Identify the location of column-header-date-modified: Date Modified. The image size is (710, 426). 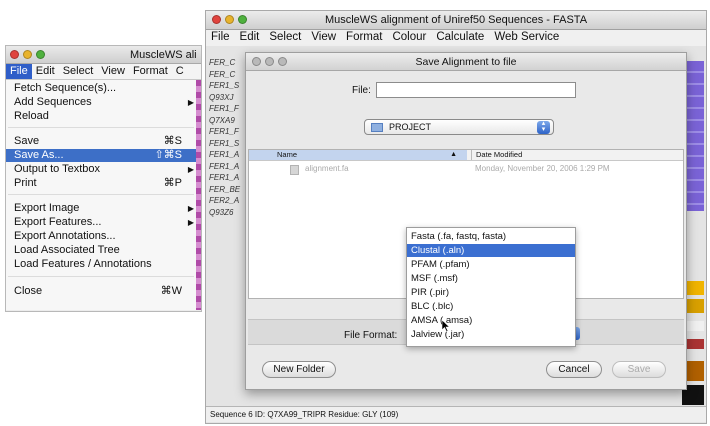
(496, 155).